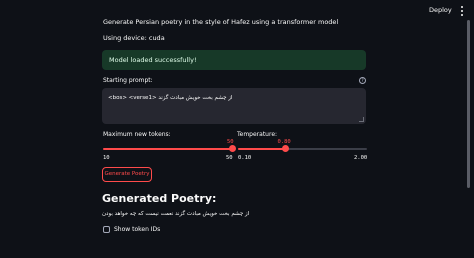 This screenshot has height=258, width=474. Describe the element at coordinates (106, 229) in the screenshot. I see `show-token-ids-checkbox` at that location.